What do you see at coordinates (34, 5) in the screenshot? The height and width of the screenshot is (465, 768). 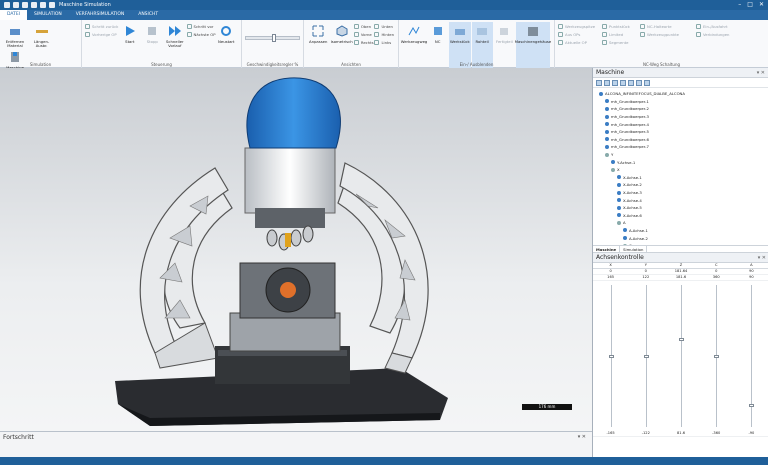 I see `save-icon` at bounding box center [34, 5].